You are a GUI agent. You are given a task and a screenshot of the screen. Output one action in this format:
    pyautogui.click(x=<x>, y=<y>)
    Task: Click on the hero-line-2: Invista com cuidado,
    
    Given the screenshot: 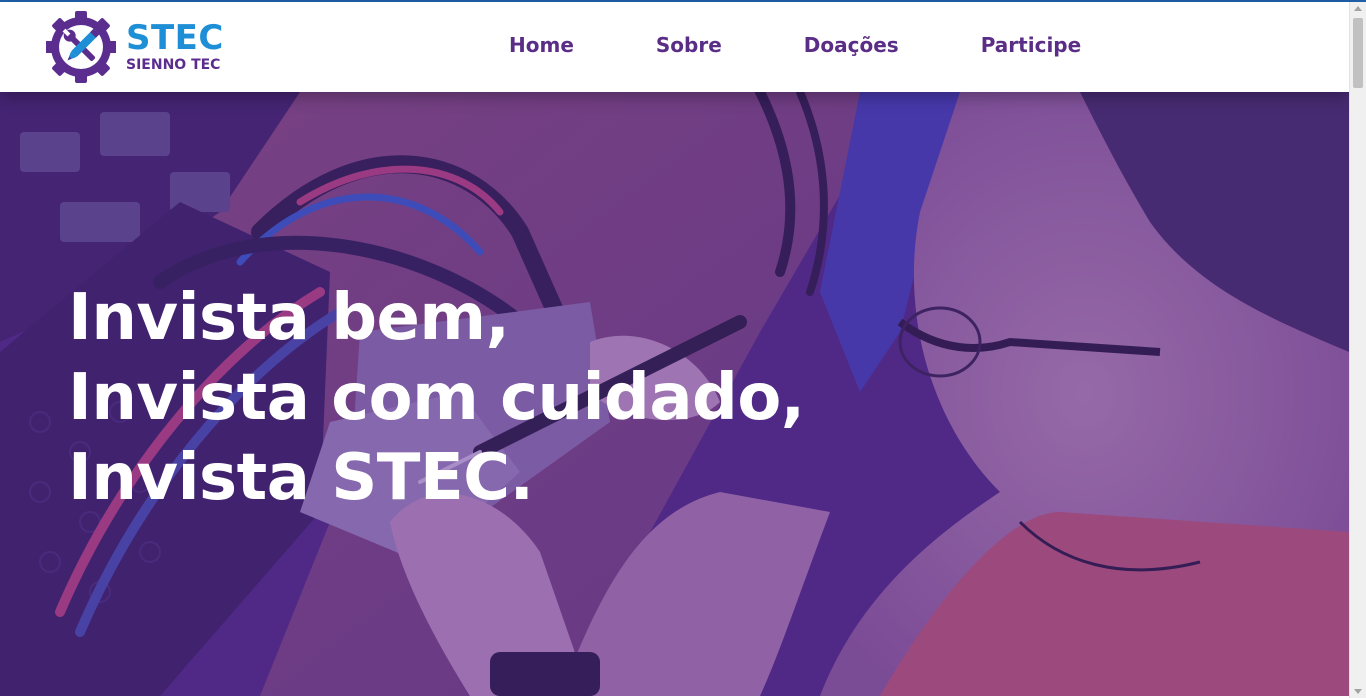 What is the action you would take?
    pyautogui.click(x=436, y=398)
    